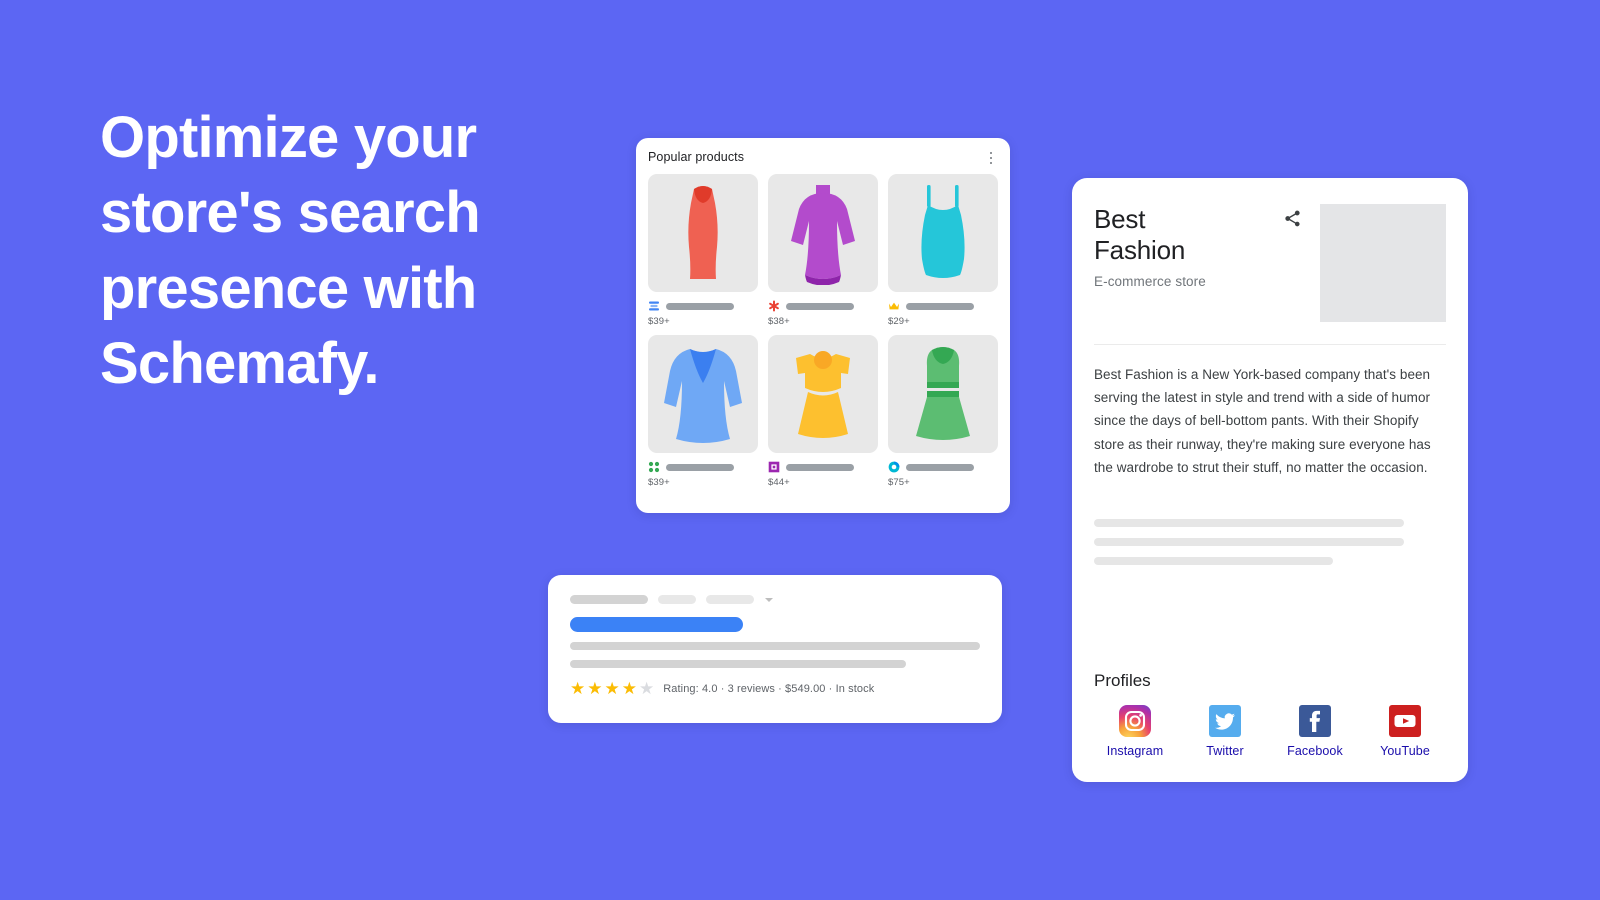  What do you see at coordinates (1150, 282) in the screenshot?
I see `knowledge-panel-subtitle: E-commerce store` at bounding box center [1150, 282].